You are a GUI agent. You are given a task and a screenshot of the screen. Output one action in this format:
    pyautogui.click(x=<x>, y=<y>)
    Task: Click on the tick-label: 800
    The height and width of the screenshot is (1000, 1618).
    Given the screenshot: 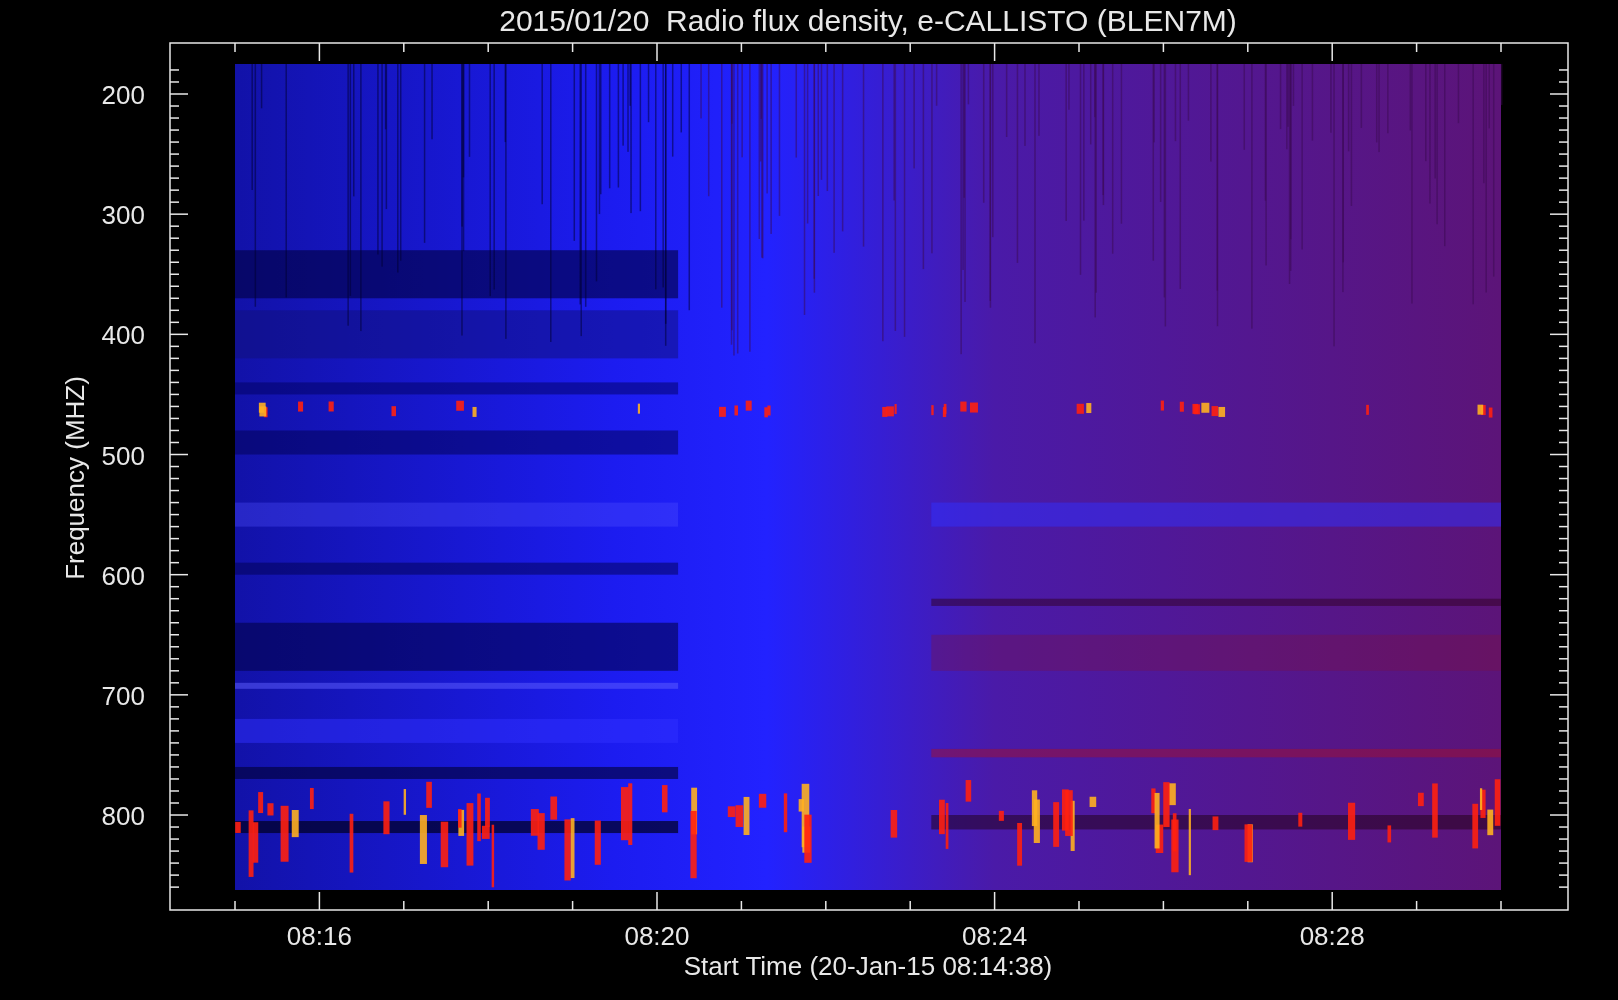 What is the action you would take?
    pyautogui.click(x=123, y=816)
    